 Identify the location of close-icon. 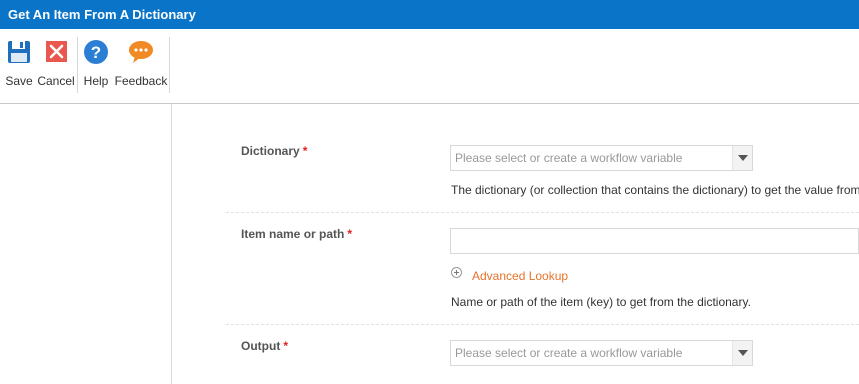
(56, 52).